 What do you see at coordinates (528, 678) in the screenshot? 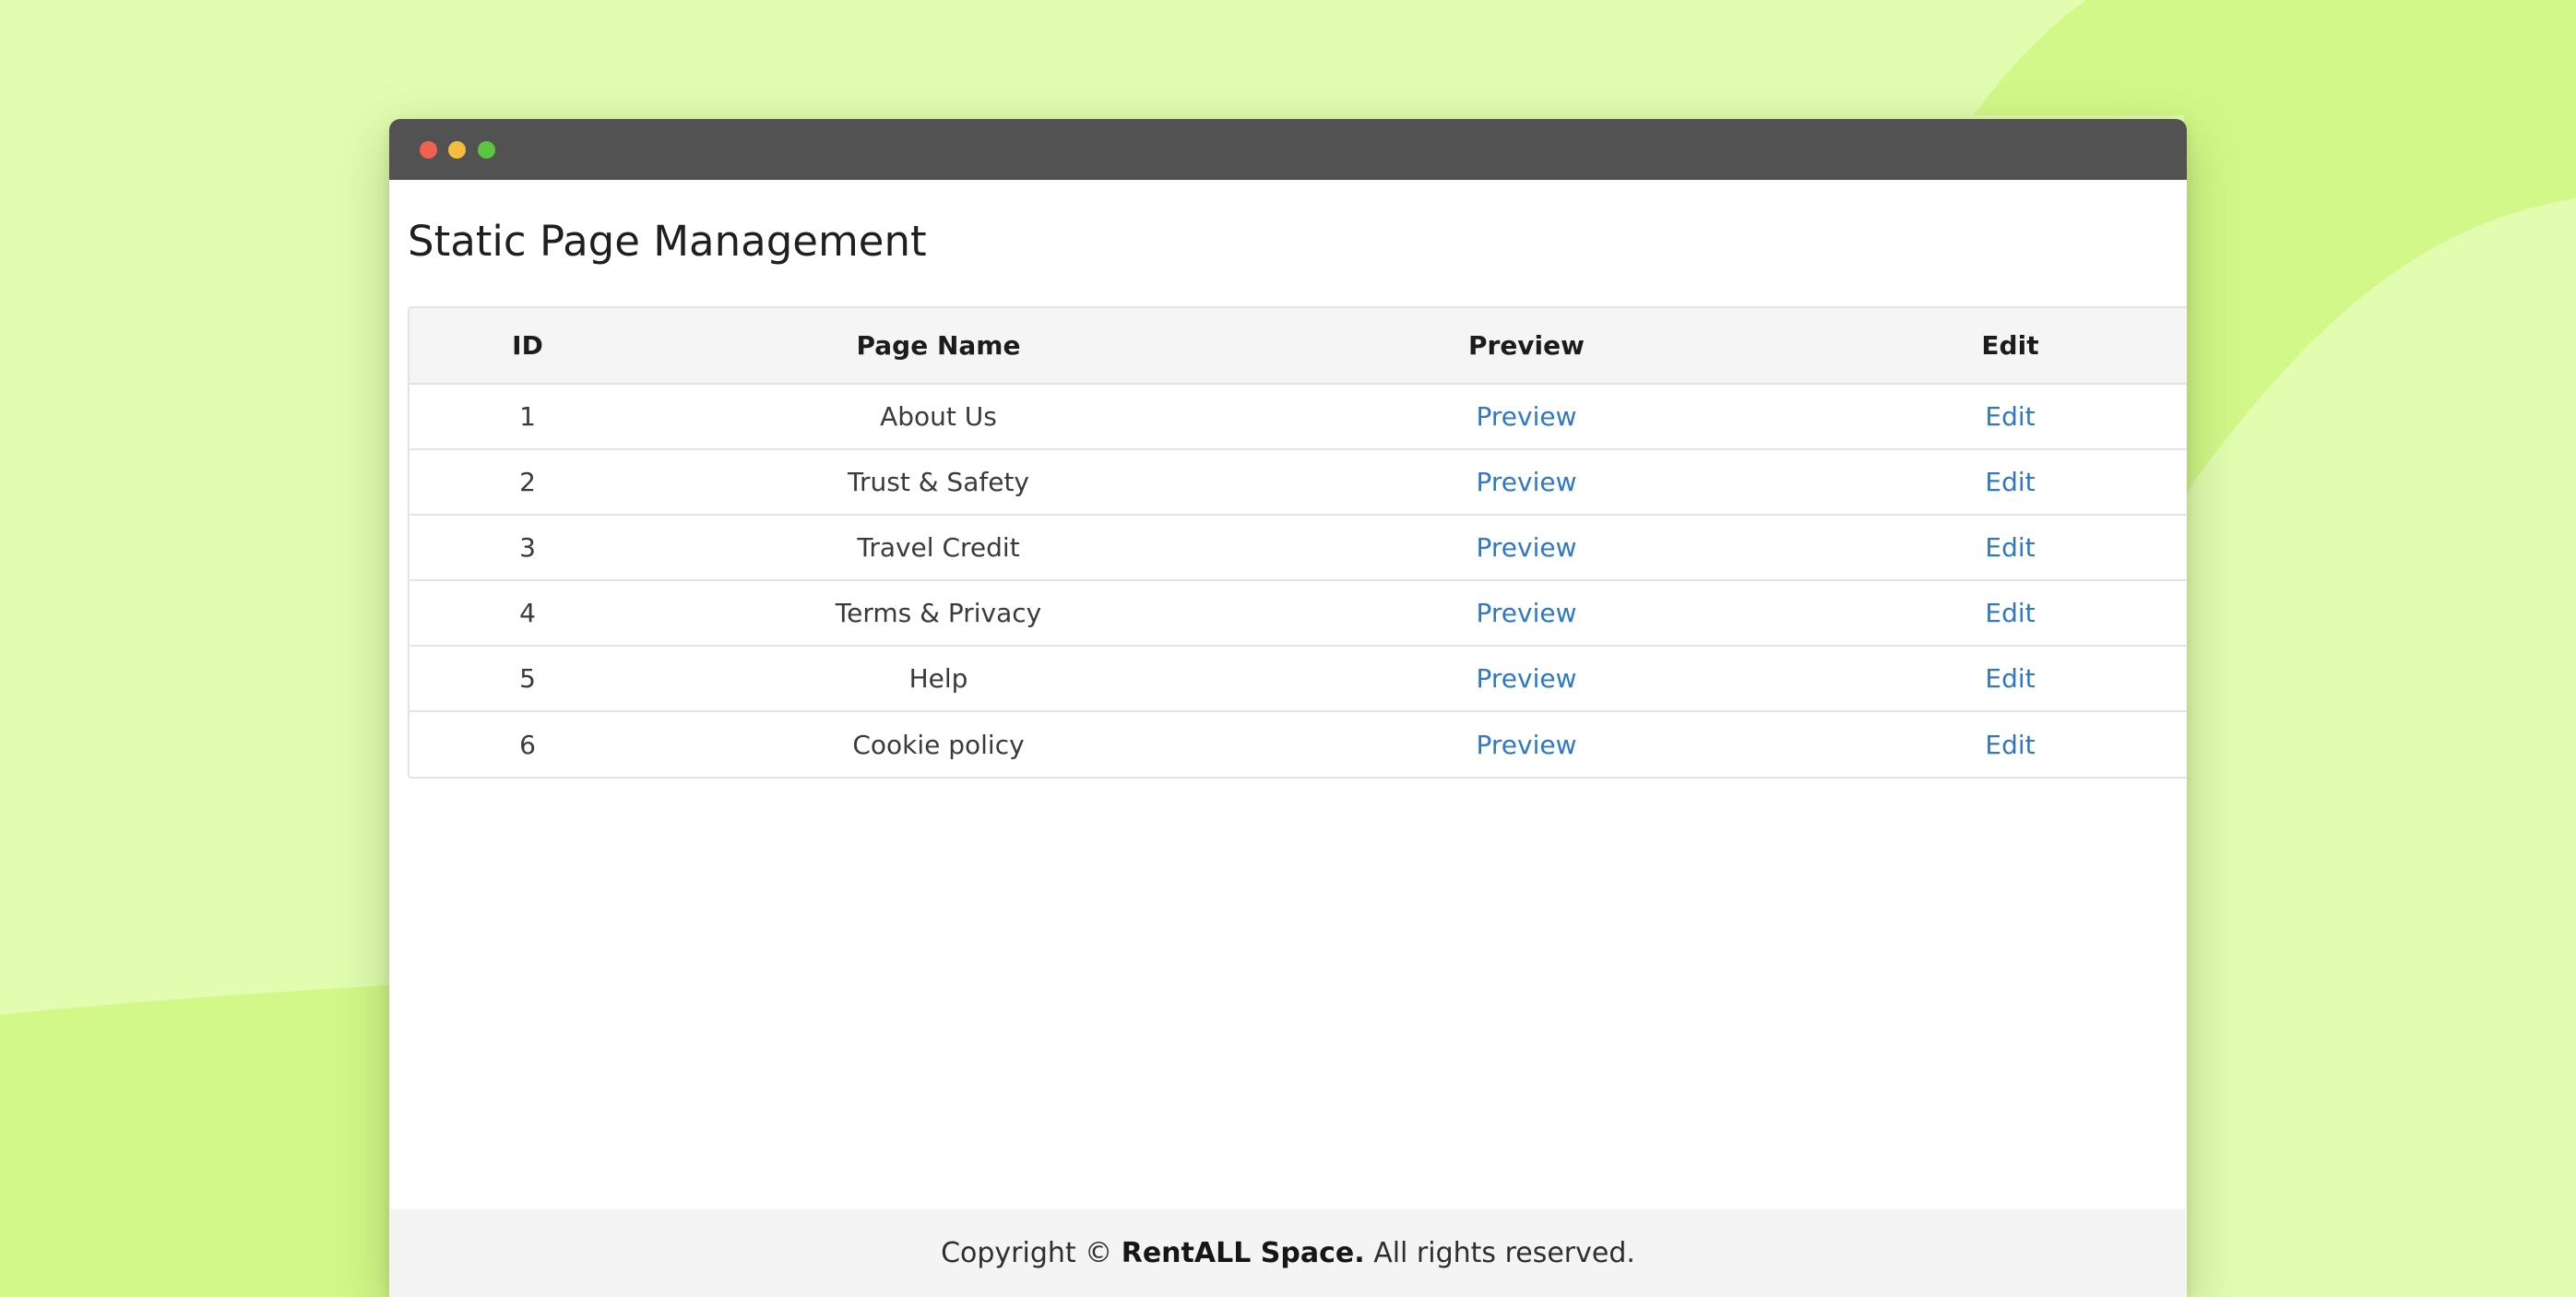
I see `row-id: 5` at bounding box center [528, 678].